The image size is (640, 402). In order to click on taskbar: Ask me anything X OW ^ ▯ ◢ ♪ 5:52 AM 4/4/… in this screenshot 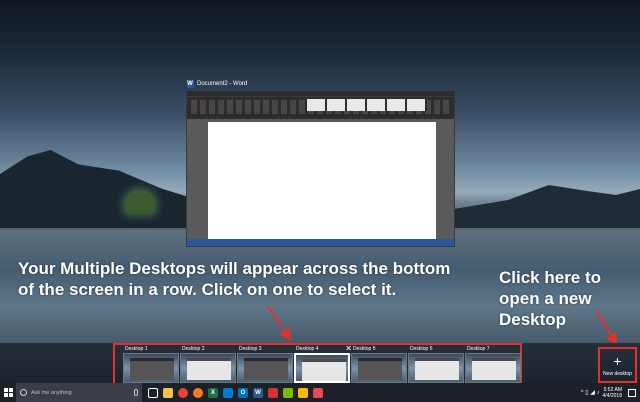, I will do `click(320, 392)`.